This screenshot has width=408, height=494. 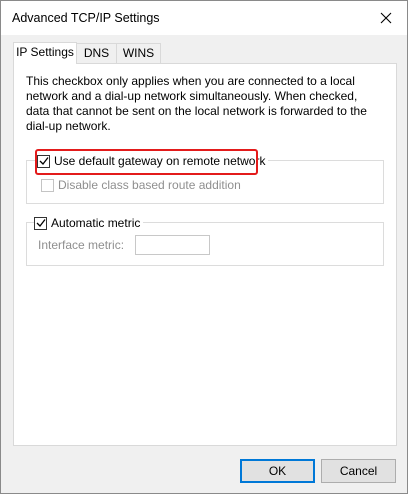 I want to click on tab-wins-label: WINS, so click(x=138, y=53).